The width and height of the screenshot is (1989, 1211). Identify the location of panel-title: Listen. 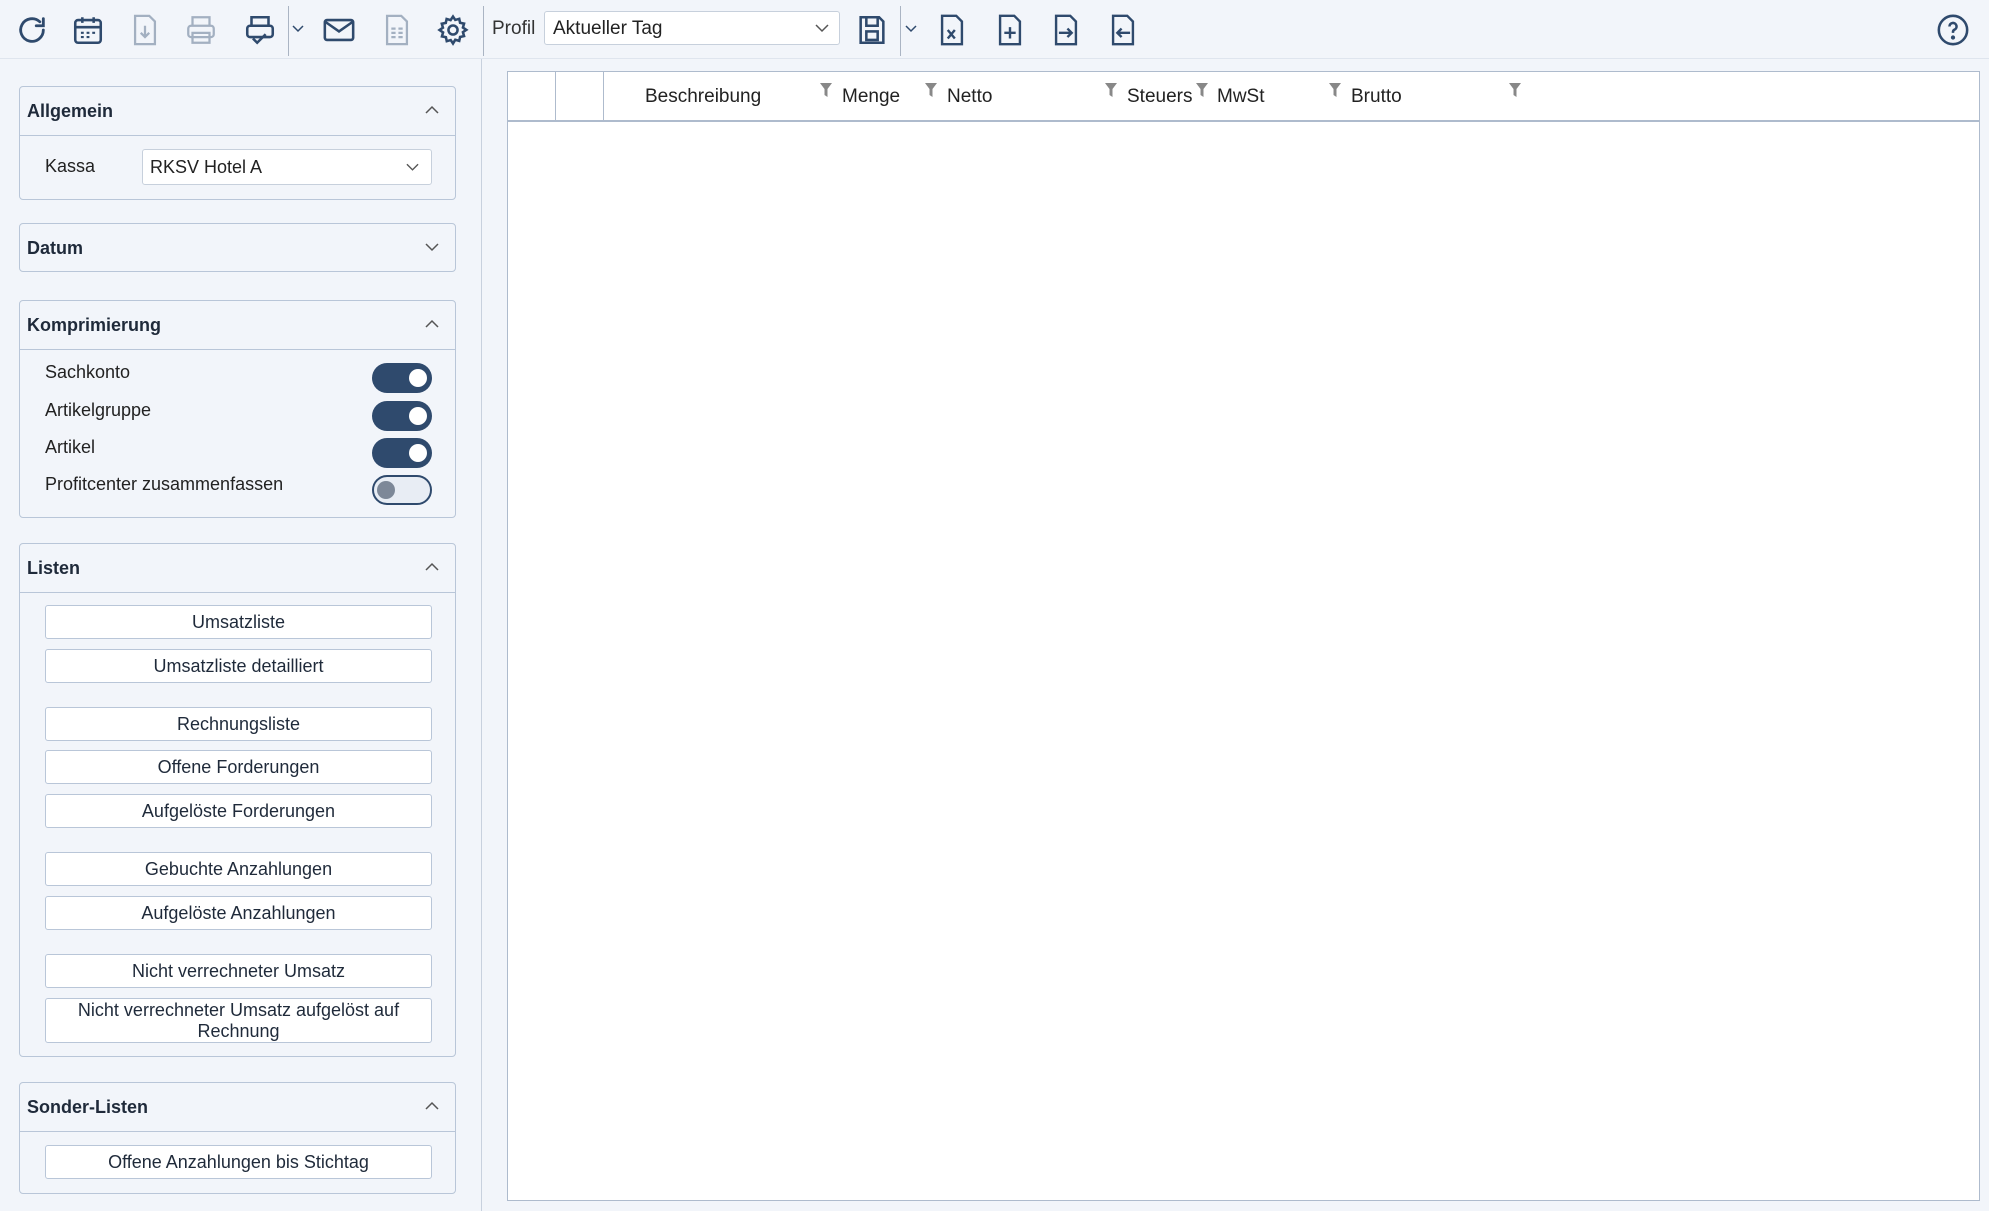
(54, 568).